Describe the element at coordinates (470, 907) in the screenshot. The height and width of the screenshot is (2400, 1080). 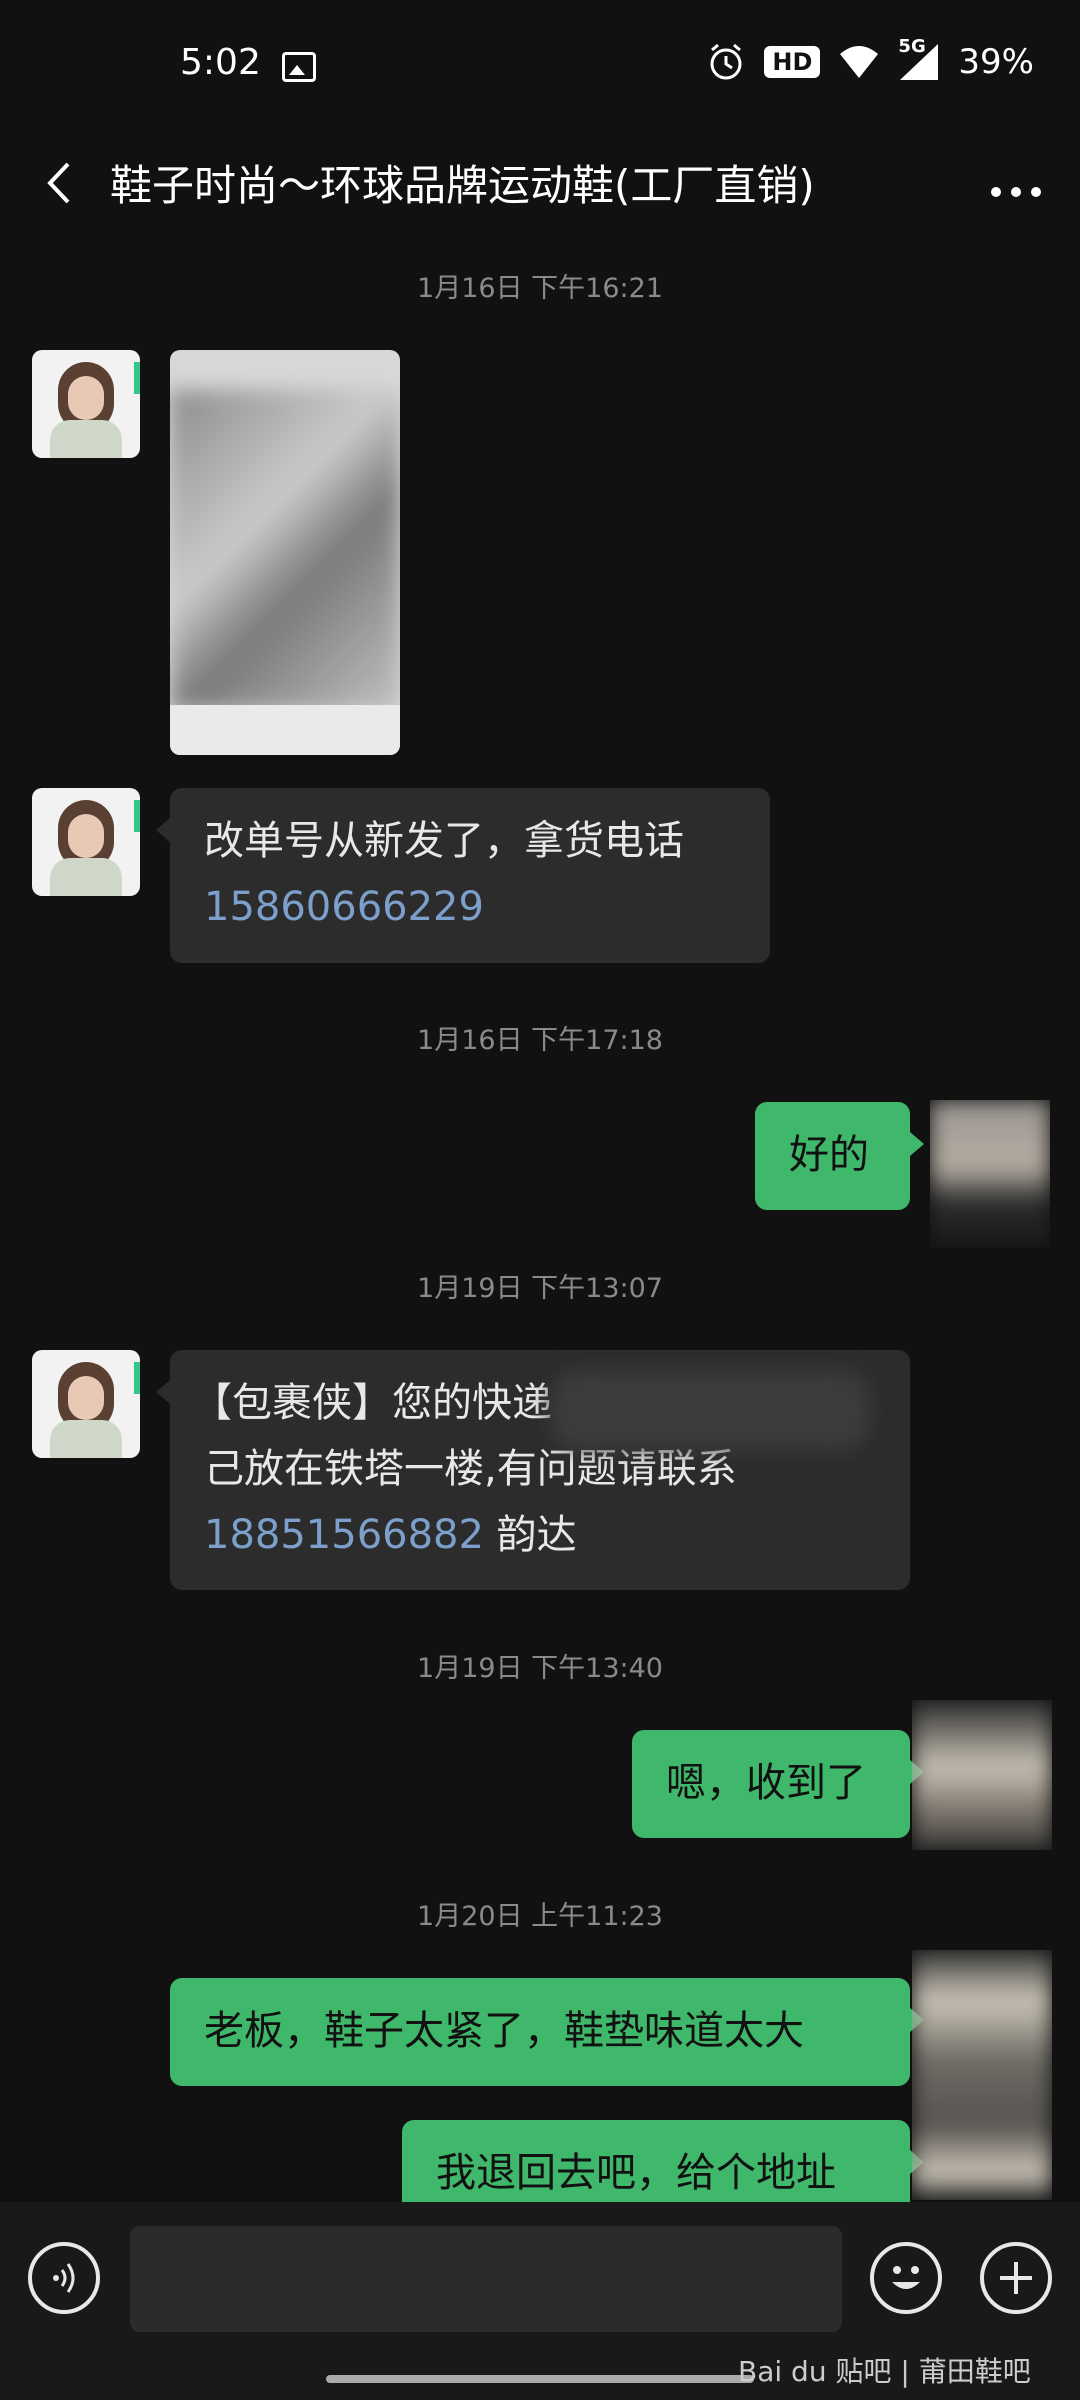
I see `phone-link: 15860666229` at that location.